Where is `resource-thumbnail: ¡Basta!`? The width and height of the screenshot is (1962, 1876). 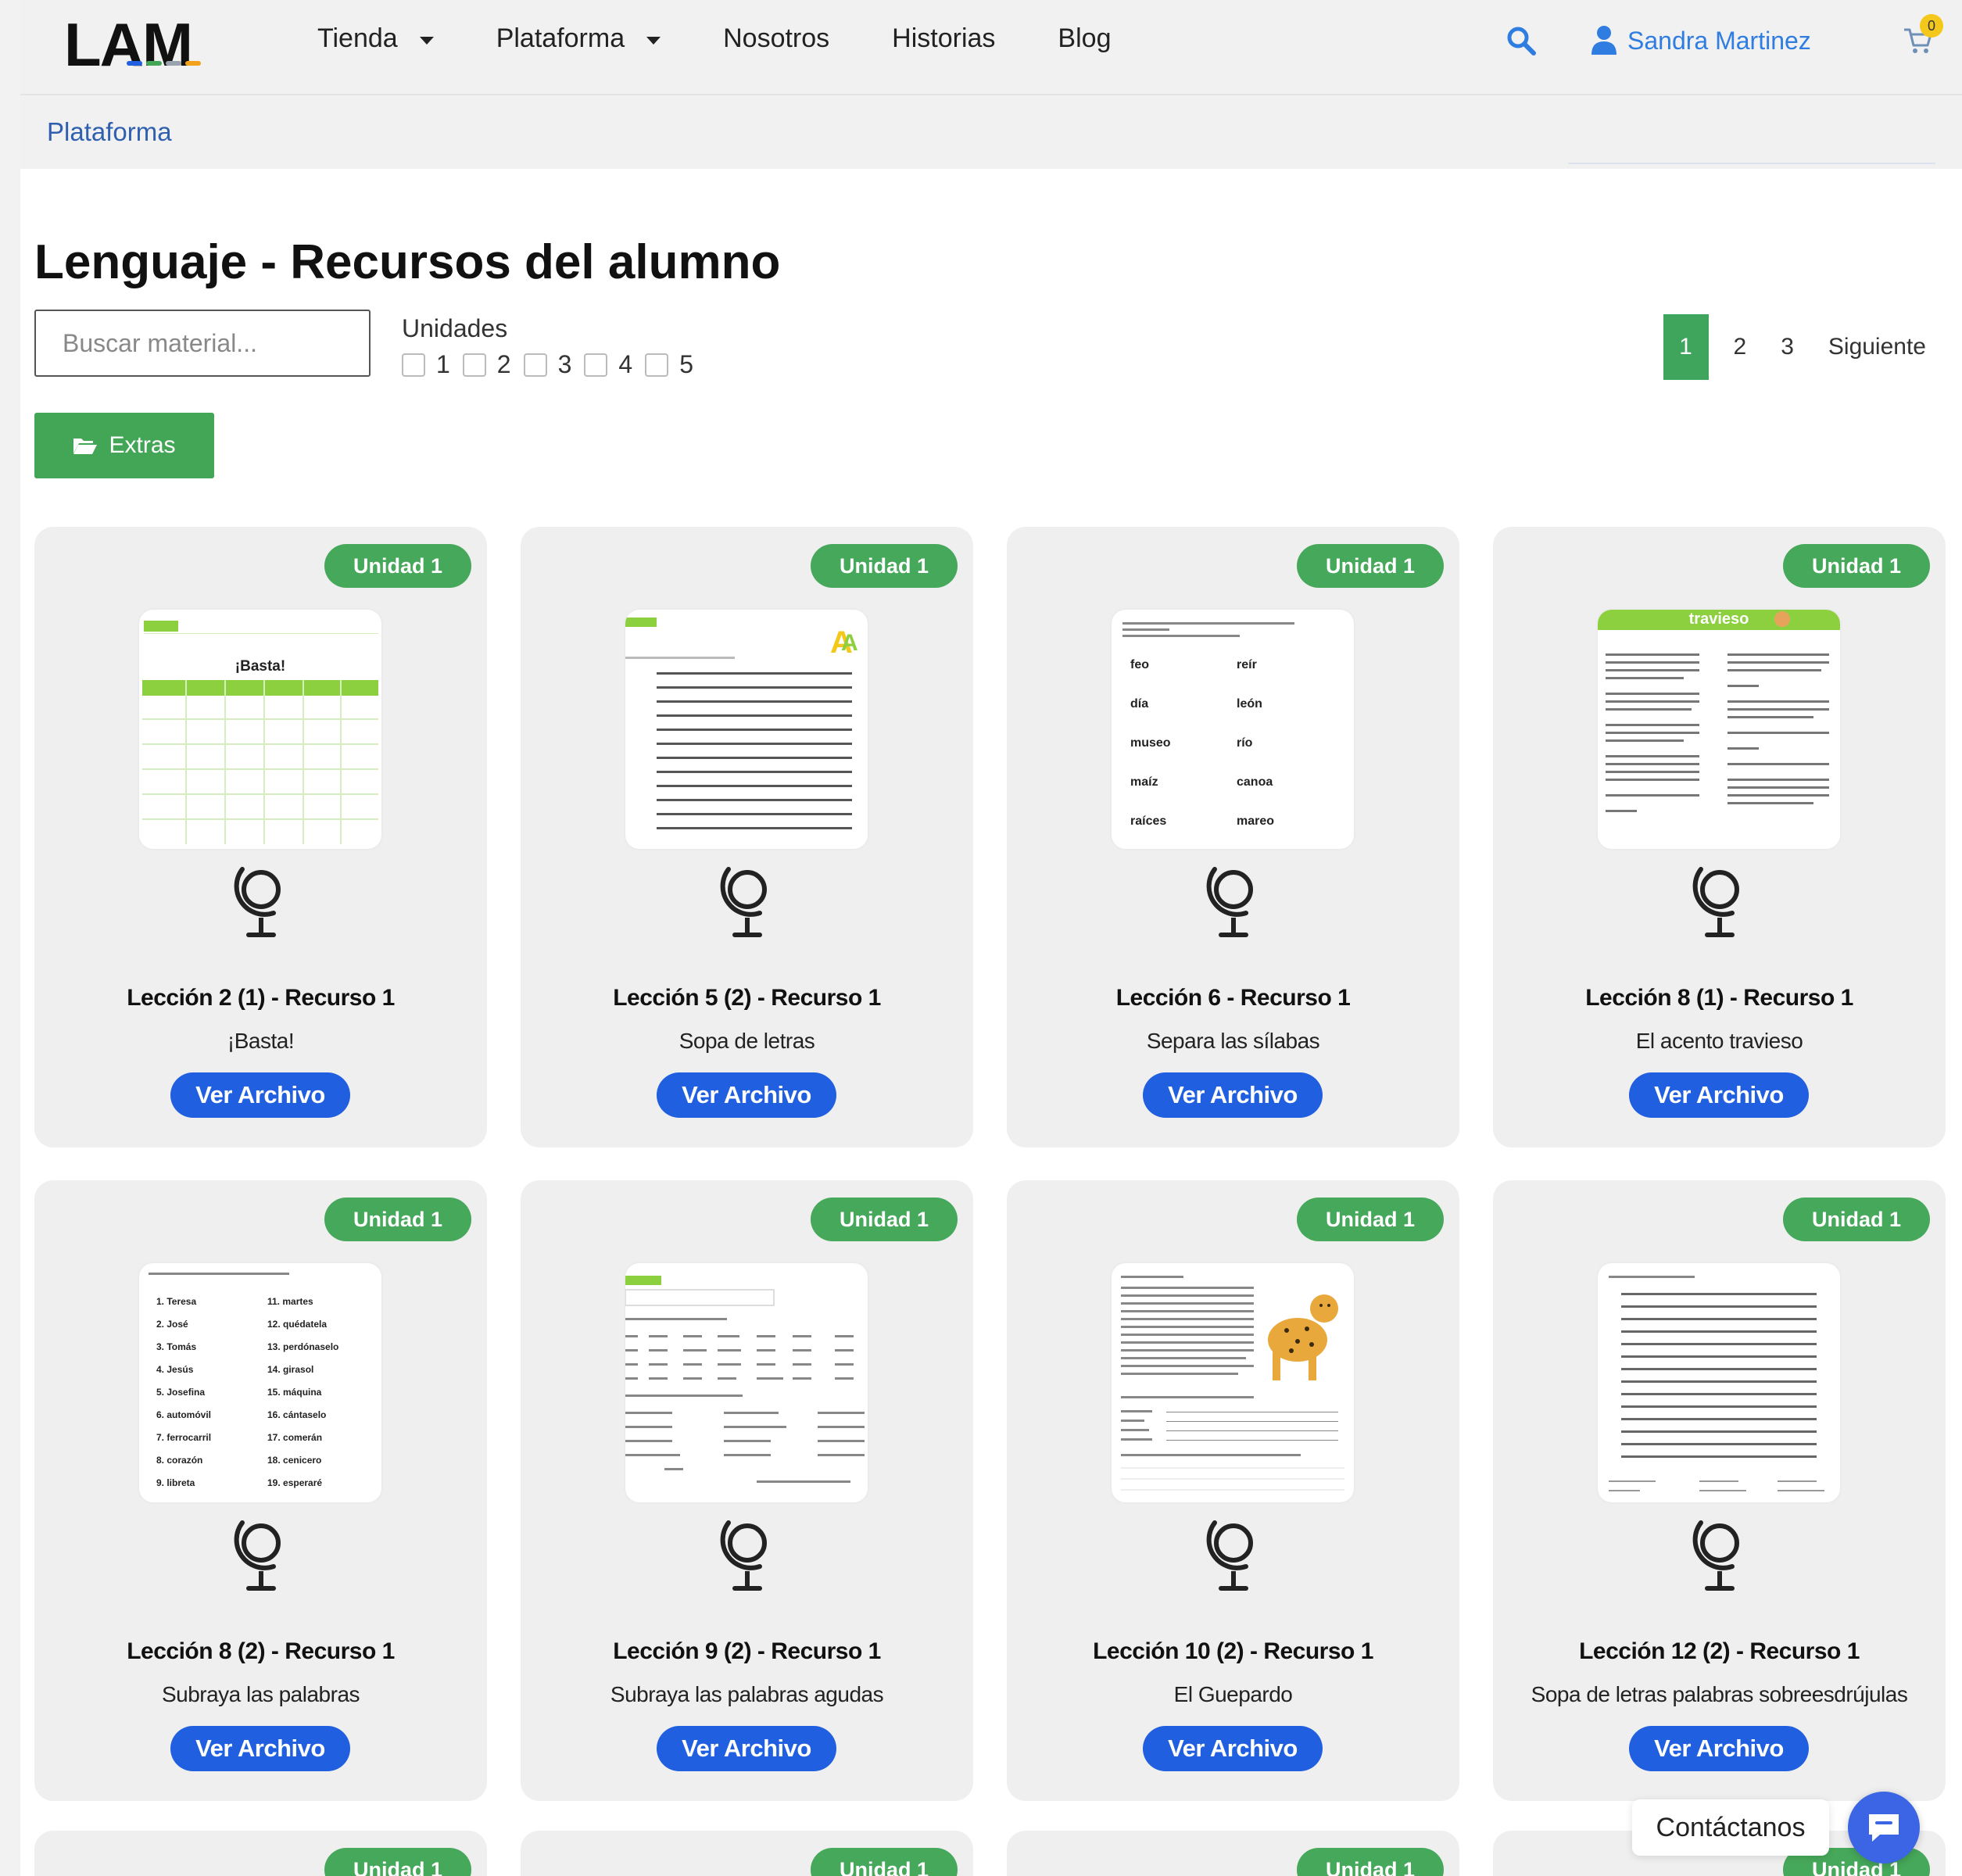 resource-thumbnail: ¡Basta! is located at coordinates (260, 729).